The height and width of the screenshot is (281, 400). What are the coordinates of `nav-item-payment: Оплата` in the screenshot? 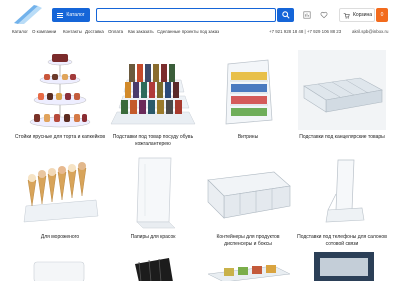 It's located at (115, 31).